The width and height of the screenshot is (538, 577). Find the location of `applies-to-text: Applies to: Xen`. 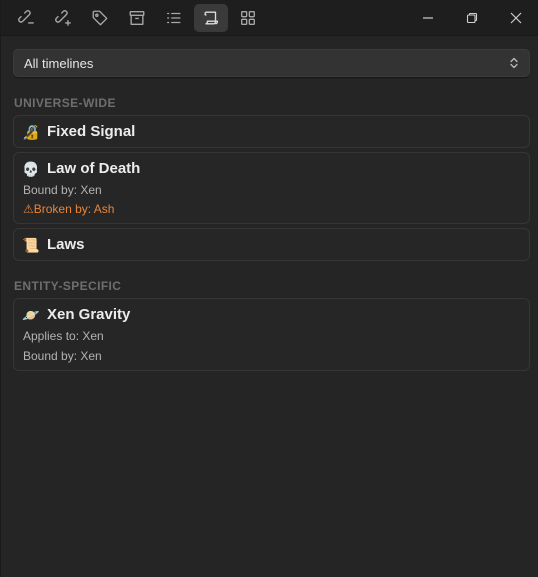

applies-to-text: Applies to: Xen is located at coordinates (63, 336).